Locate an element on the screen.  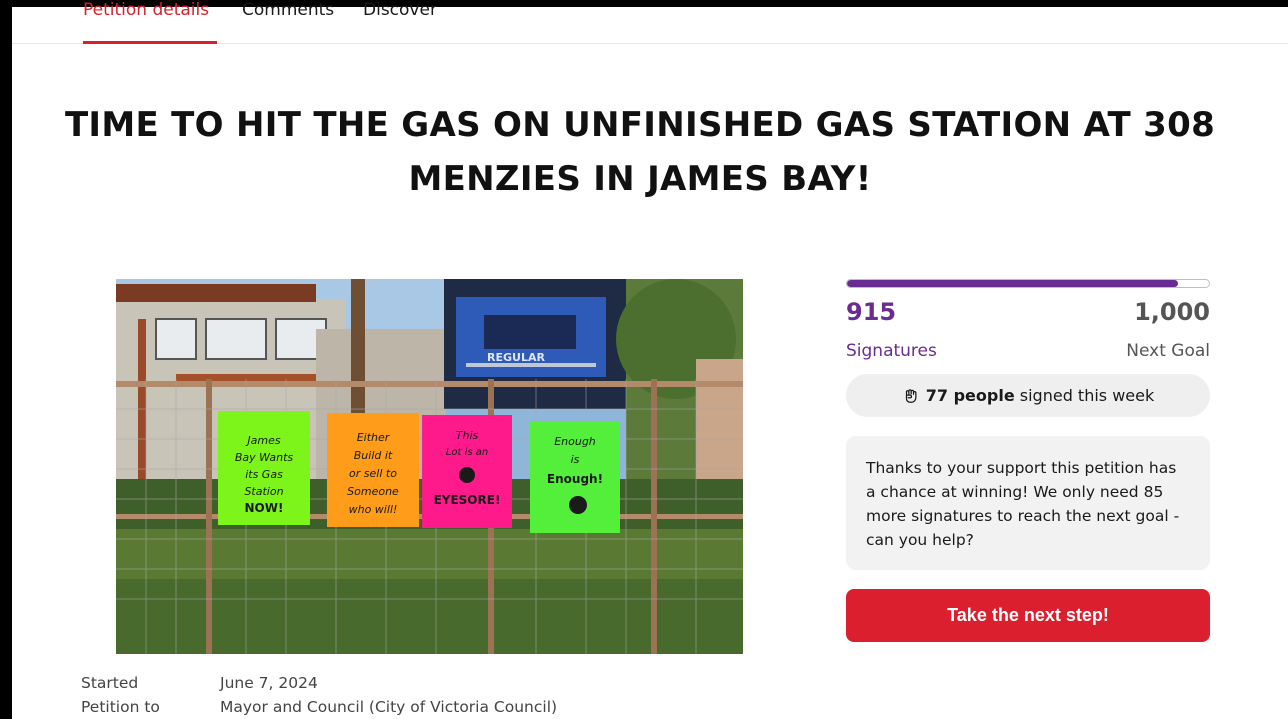
next-goal-count: 1,000 is located at coordinates (1172, 312).